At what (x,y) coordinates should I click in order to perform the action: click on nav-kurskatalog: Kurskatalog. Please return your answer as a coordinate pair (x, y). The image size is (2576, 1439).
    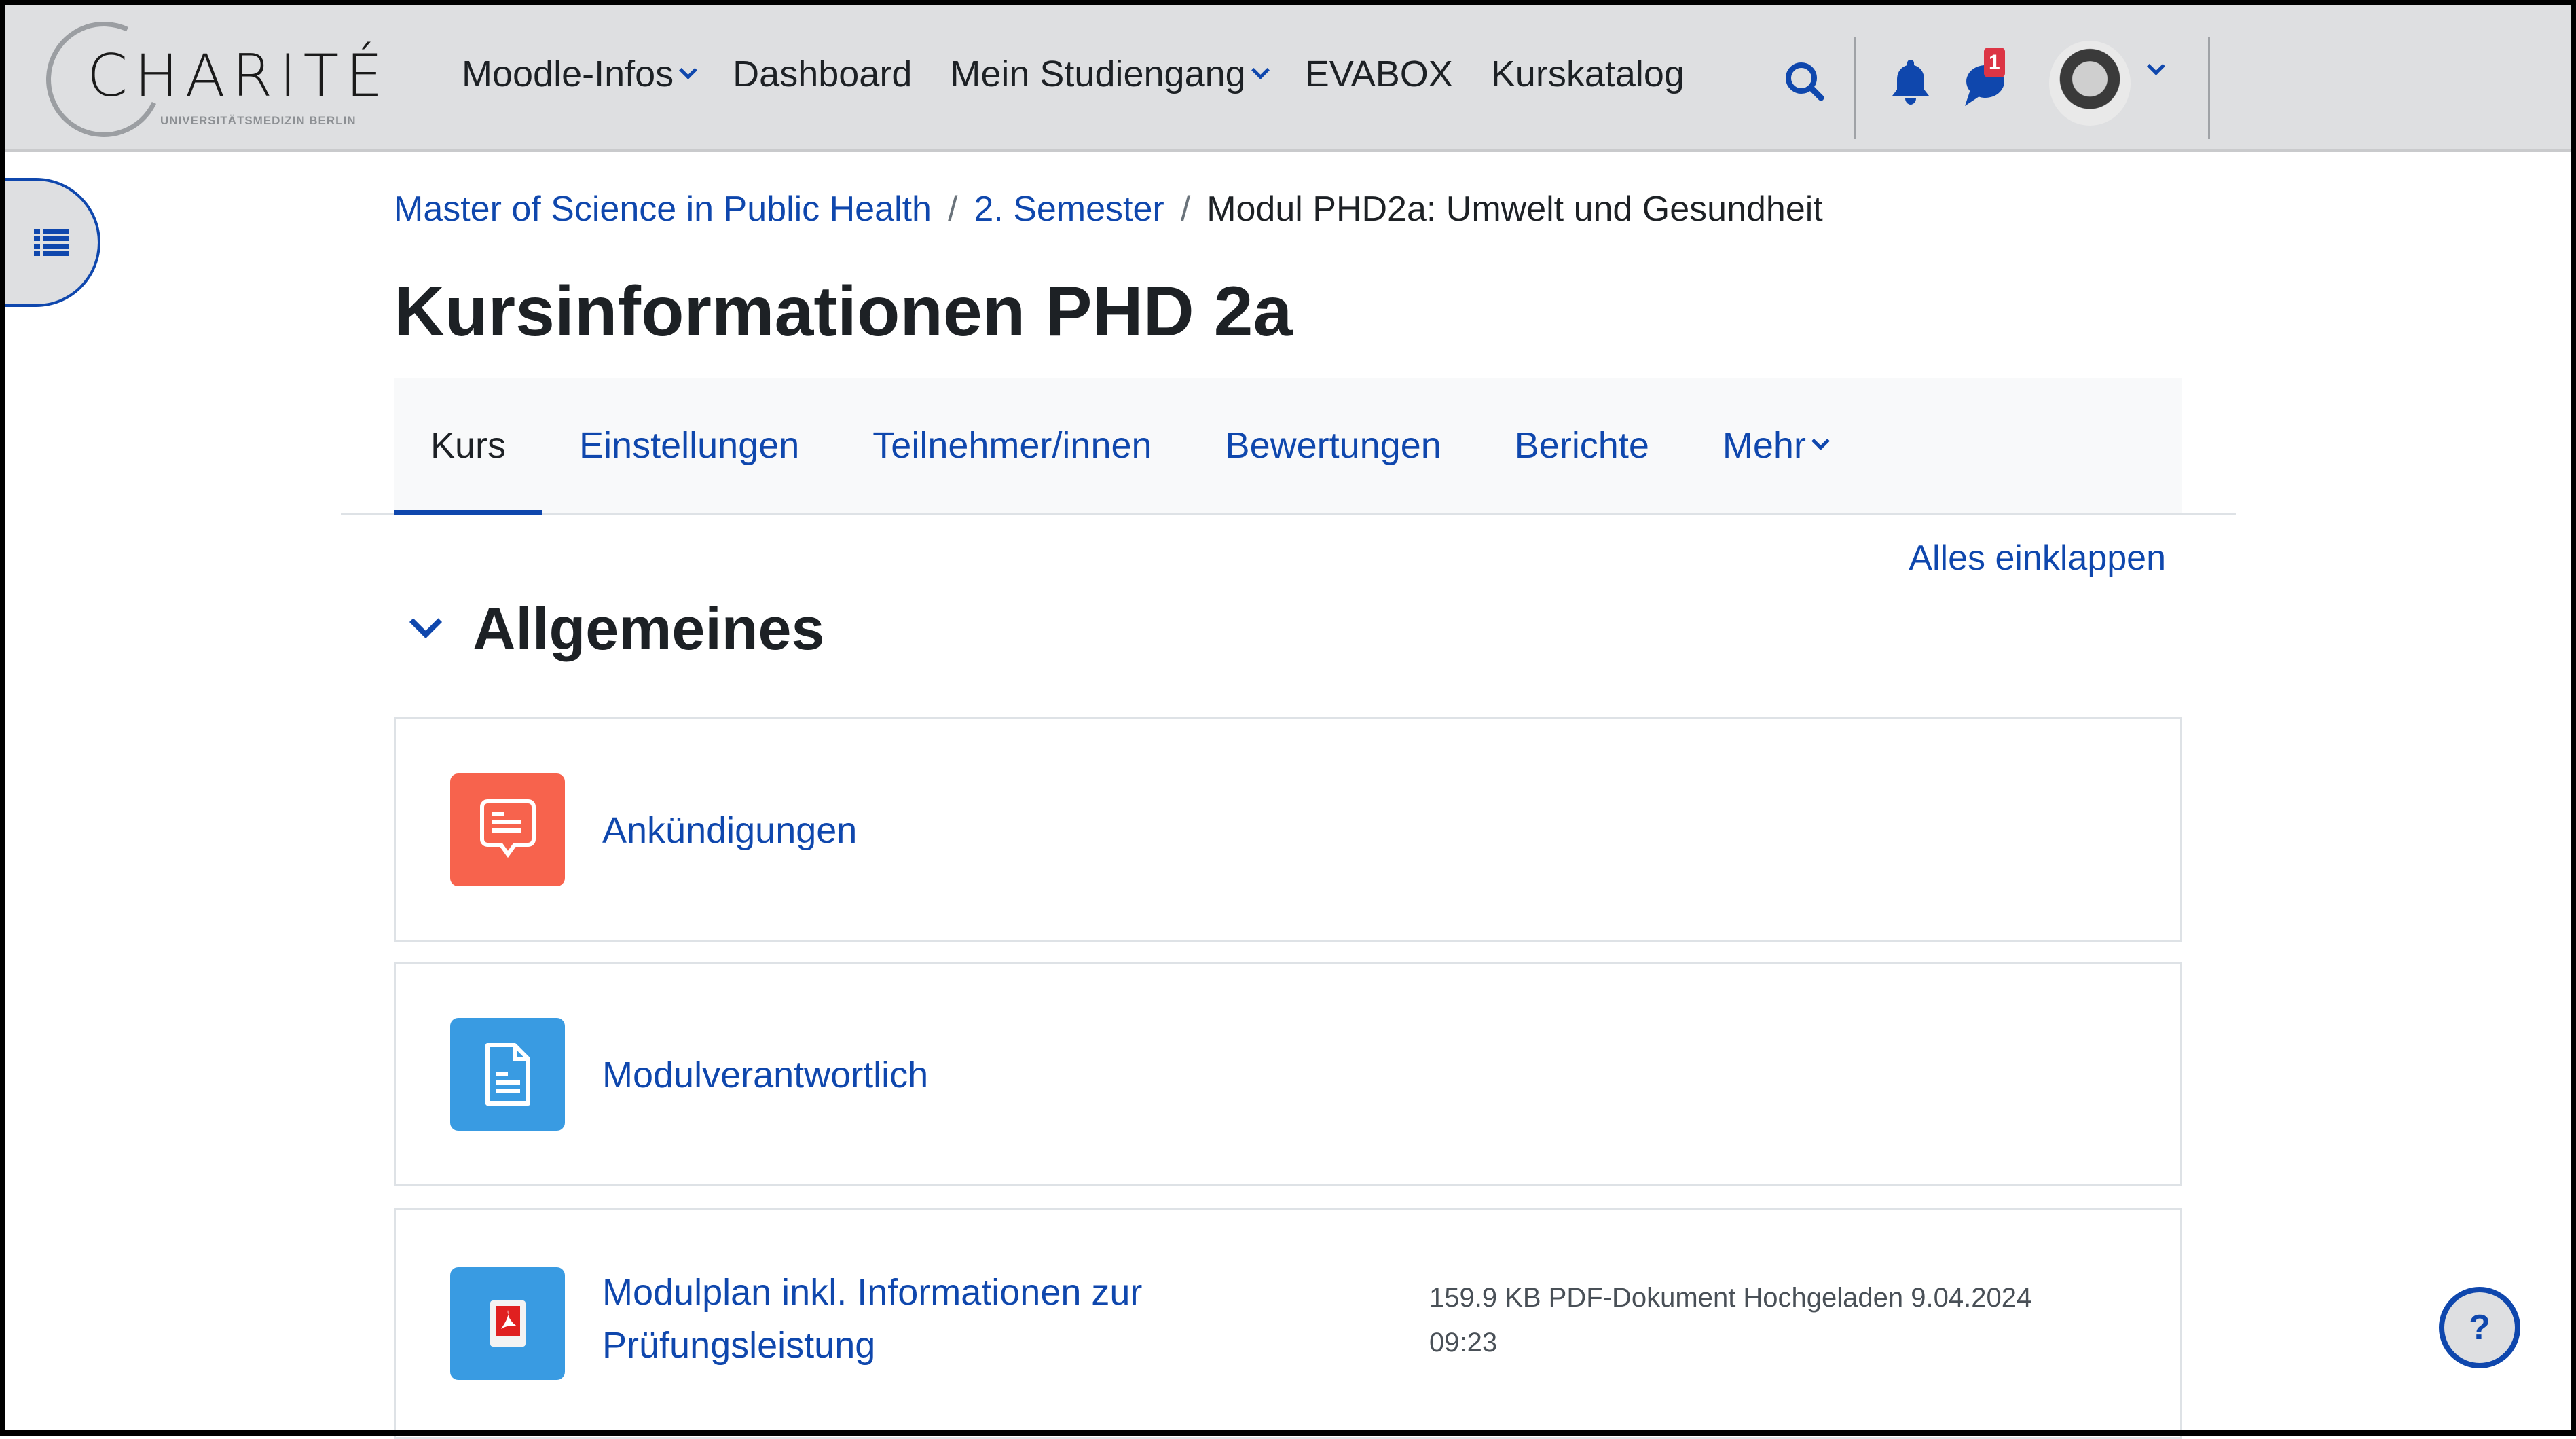
    Looking at the image, I should click on (1588, 74).